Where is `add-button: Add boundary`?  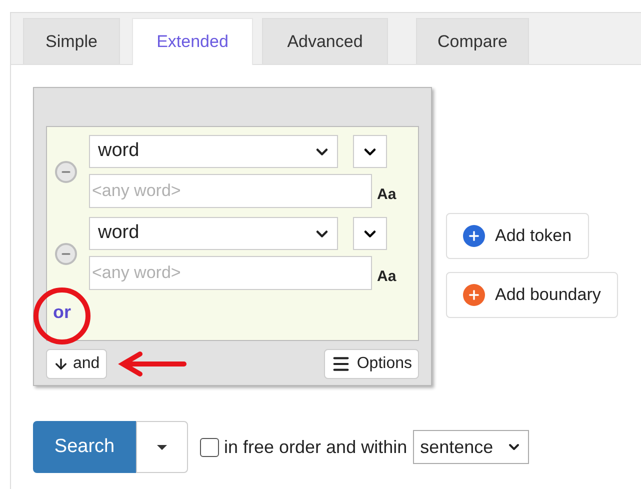
add-button: Add boundary is located at coordinates (532, 295).